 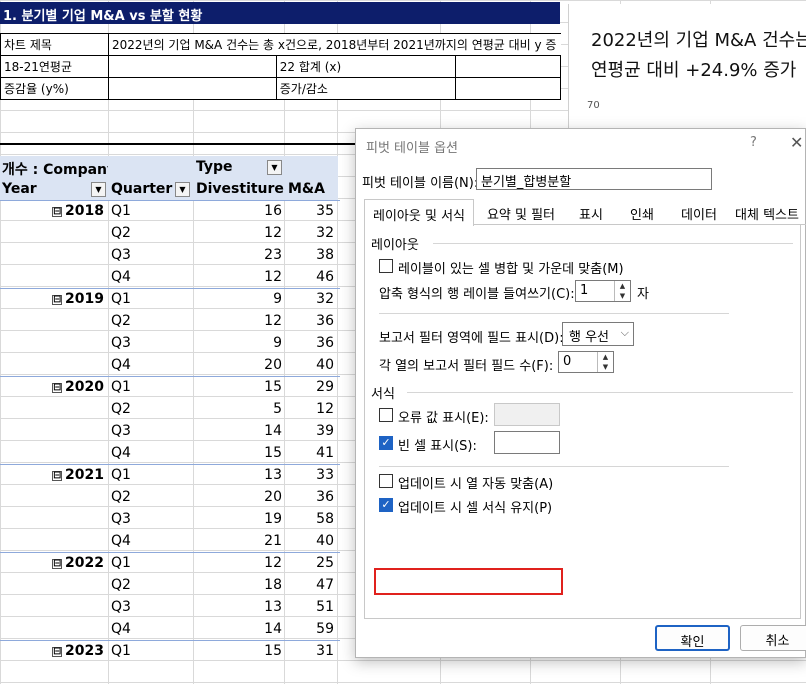 I want to click on pivot-divestiture-header: Divestiture, so click(x=240, y=189).